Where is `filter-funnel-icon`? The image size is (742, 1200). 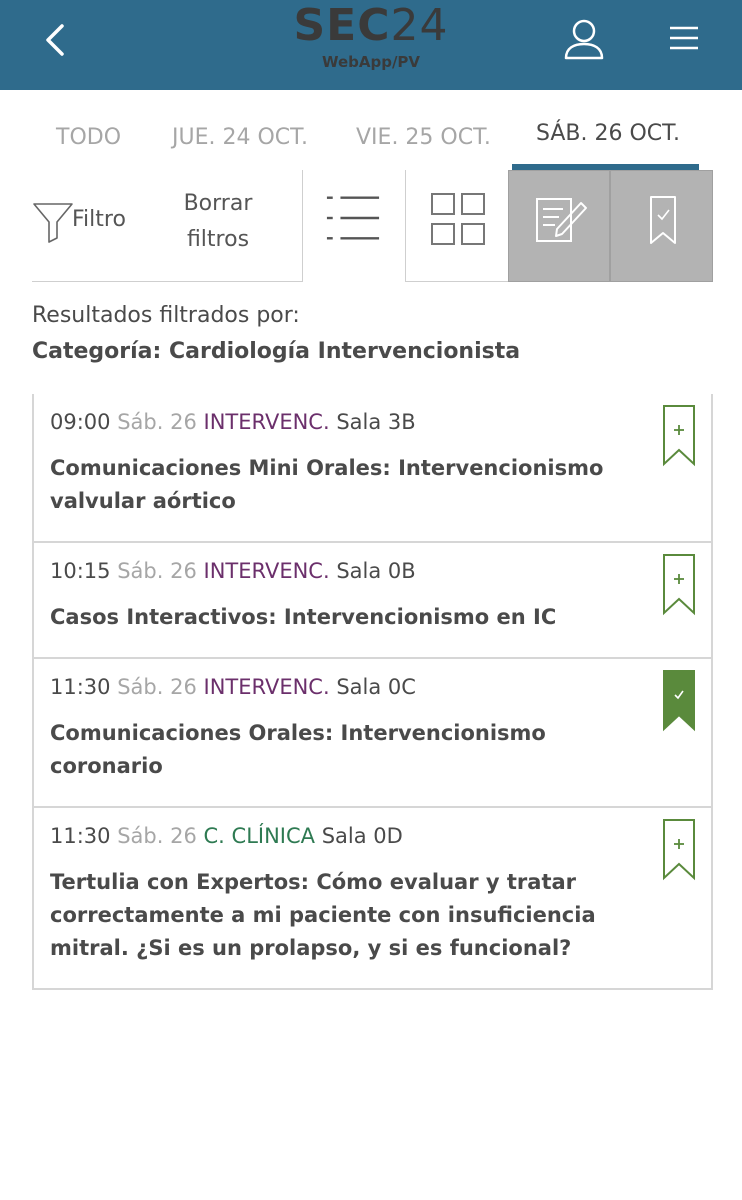 filter-funnel-icon is located at coordinates (53, 223).